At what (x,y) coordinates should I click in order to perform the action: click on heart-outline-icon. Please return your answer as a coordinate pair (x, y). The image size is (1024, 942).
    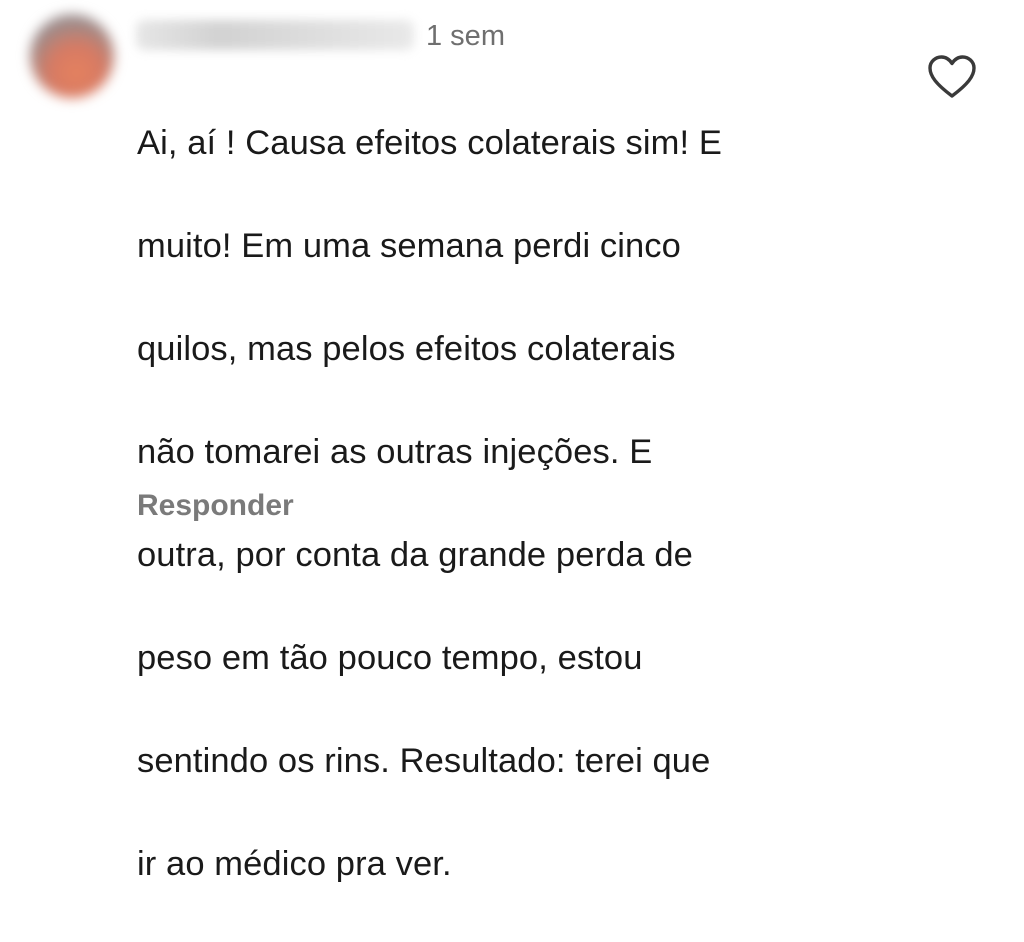
    Looking at the image, I should click on (952, 76).